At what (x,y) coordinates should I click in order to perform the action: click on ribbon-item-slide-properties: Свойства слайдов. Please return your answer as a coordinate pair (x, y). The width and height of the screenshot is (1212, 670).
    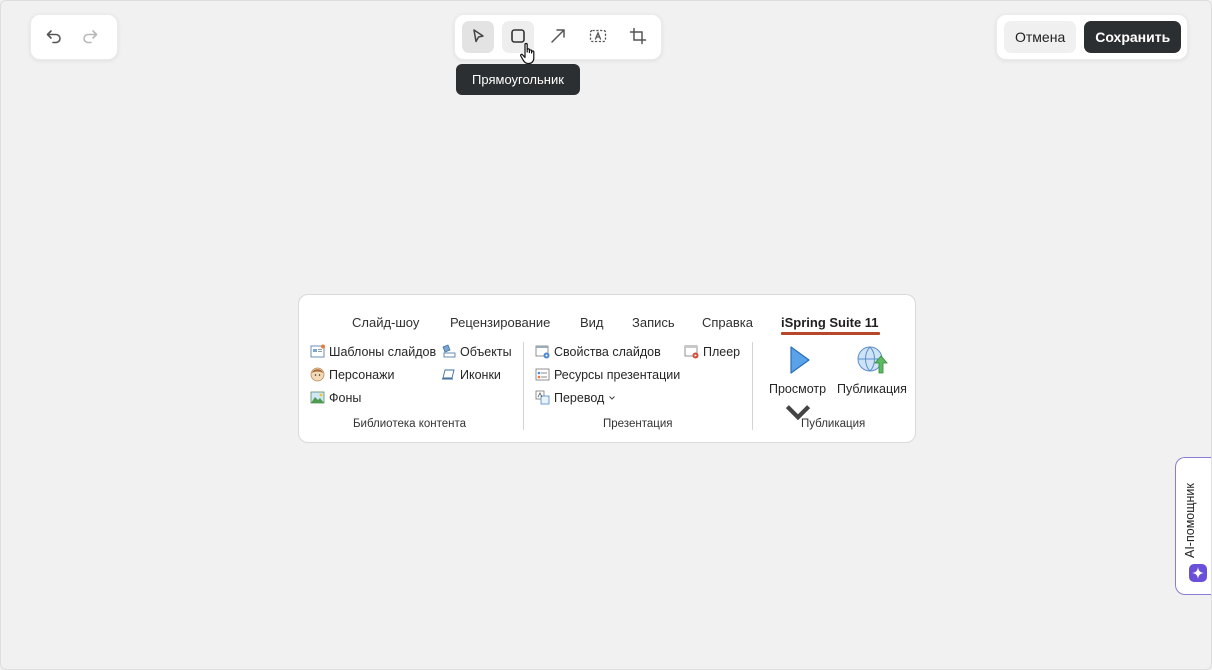
    Looking at the image, I should click on (598, 351).